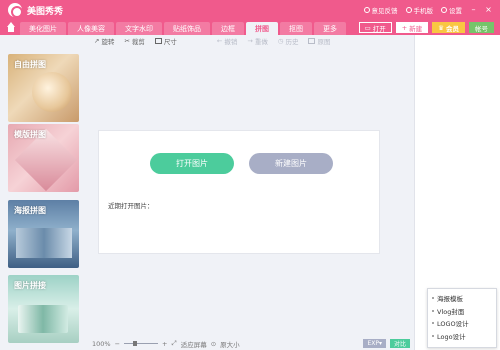 The width and height of the screenshot is (500, 350). I want to click on free-collage-thumbnail, so click(52, 92).